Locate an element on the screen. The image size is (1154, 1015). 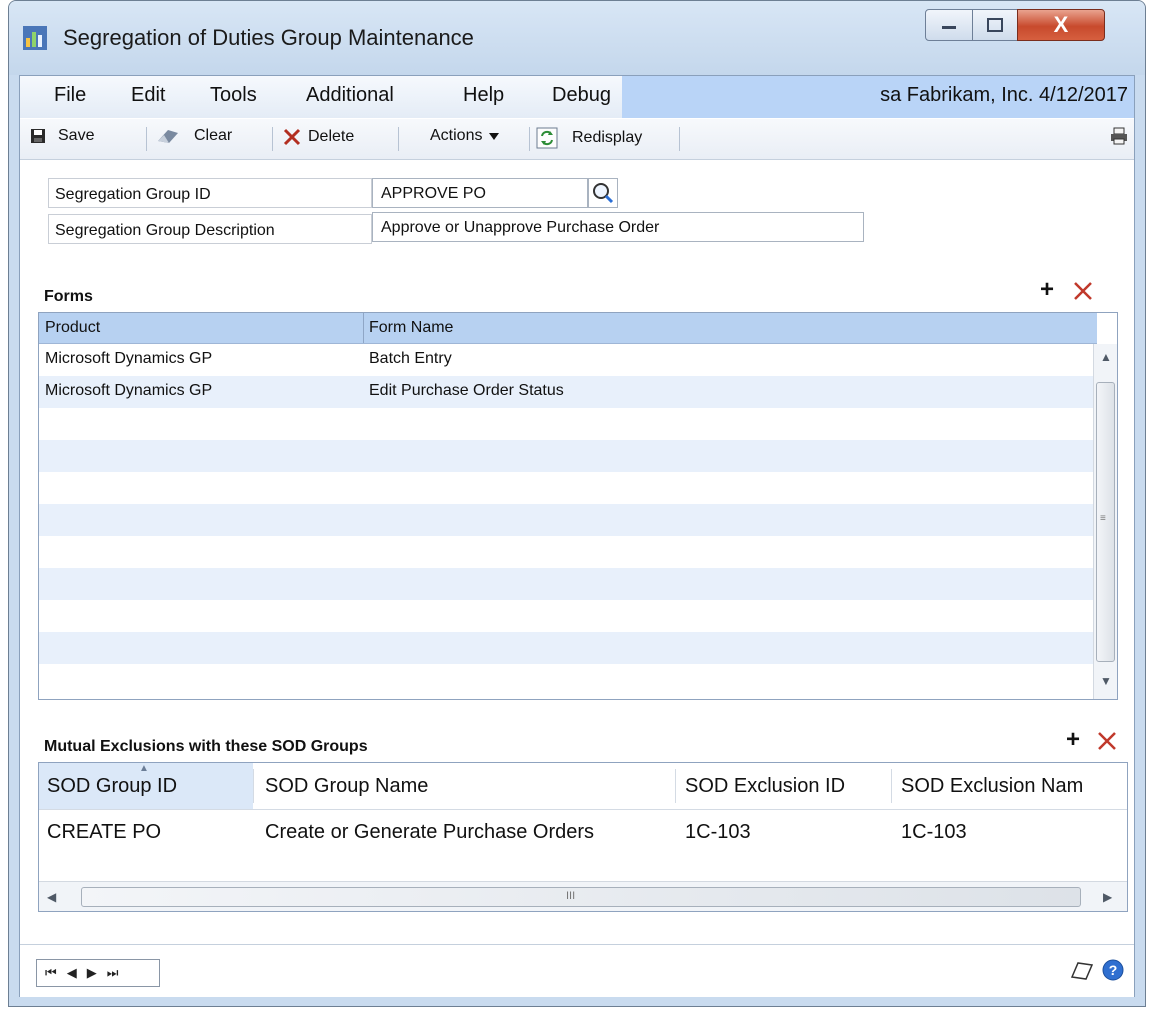
close-button: X is located at coordinates (1061, 25).